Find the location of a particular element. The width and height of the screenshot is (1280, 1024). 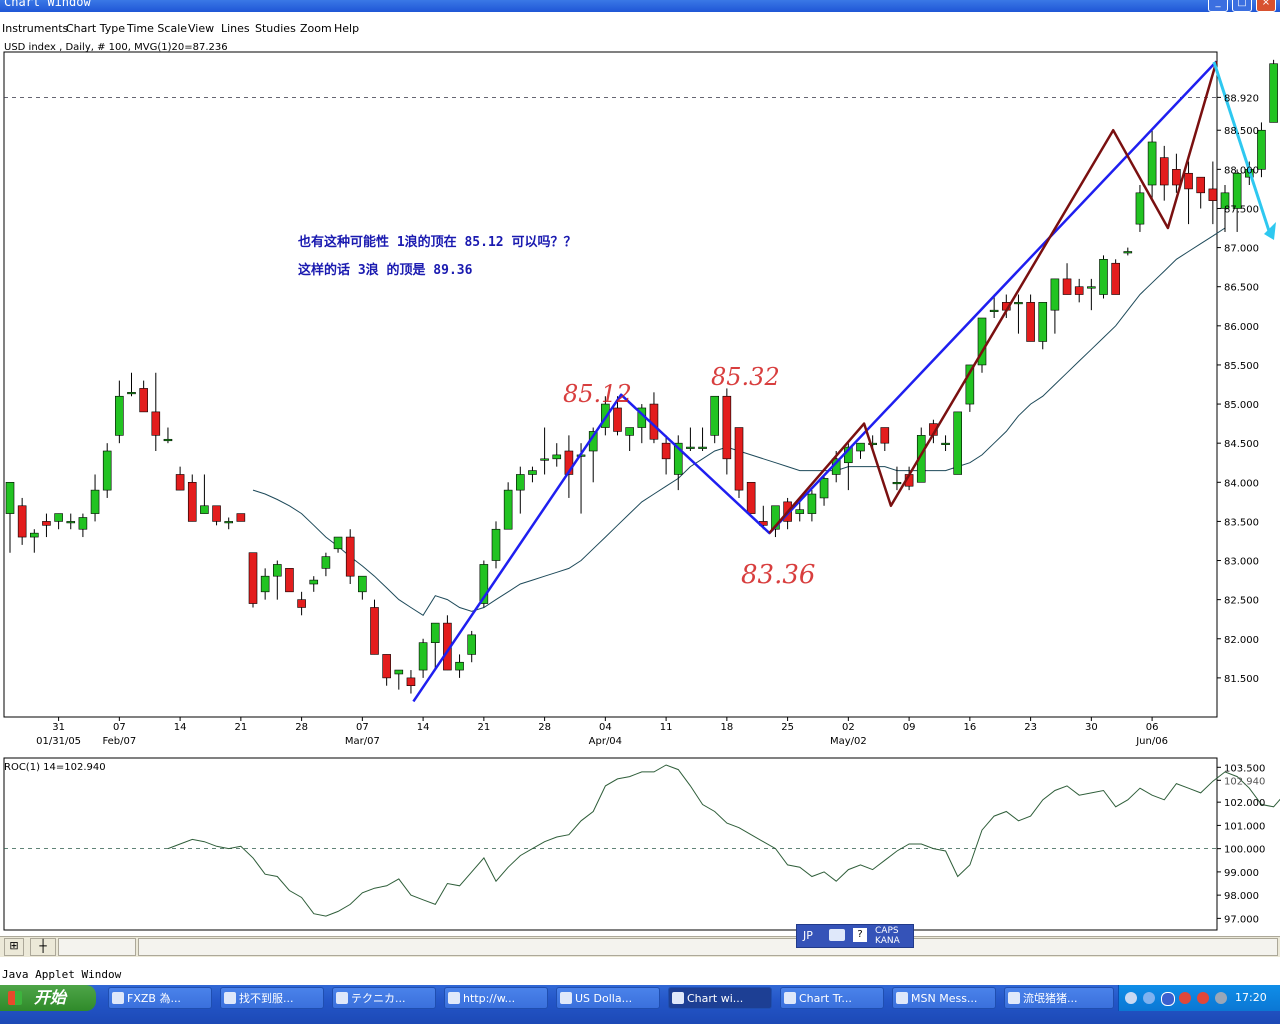

month-tick-label: Mar/07 is located at coordinates (362, 741).